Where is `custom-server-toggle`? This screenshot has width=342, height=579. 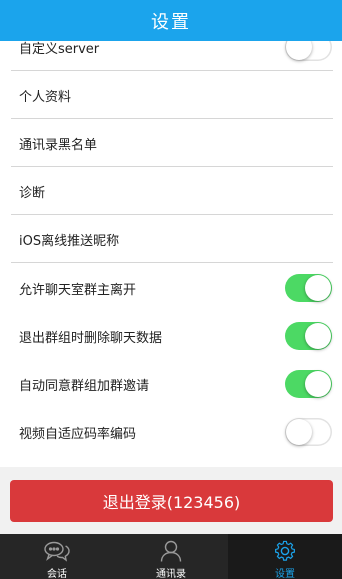 custom-server-toggle is located at coordinates (308, 51).